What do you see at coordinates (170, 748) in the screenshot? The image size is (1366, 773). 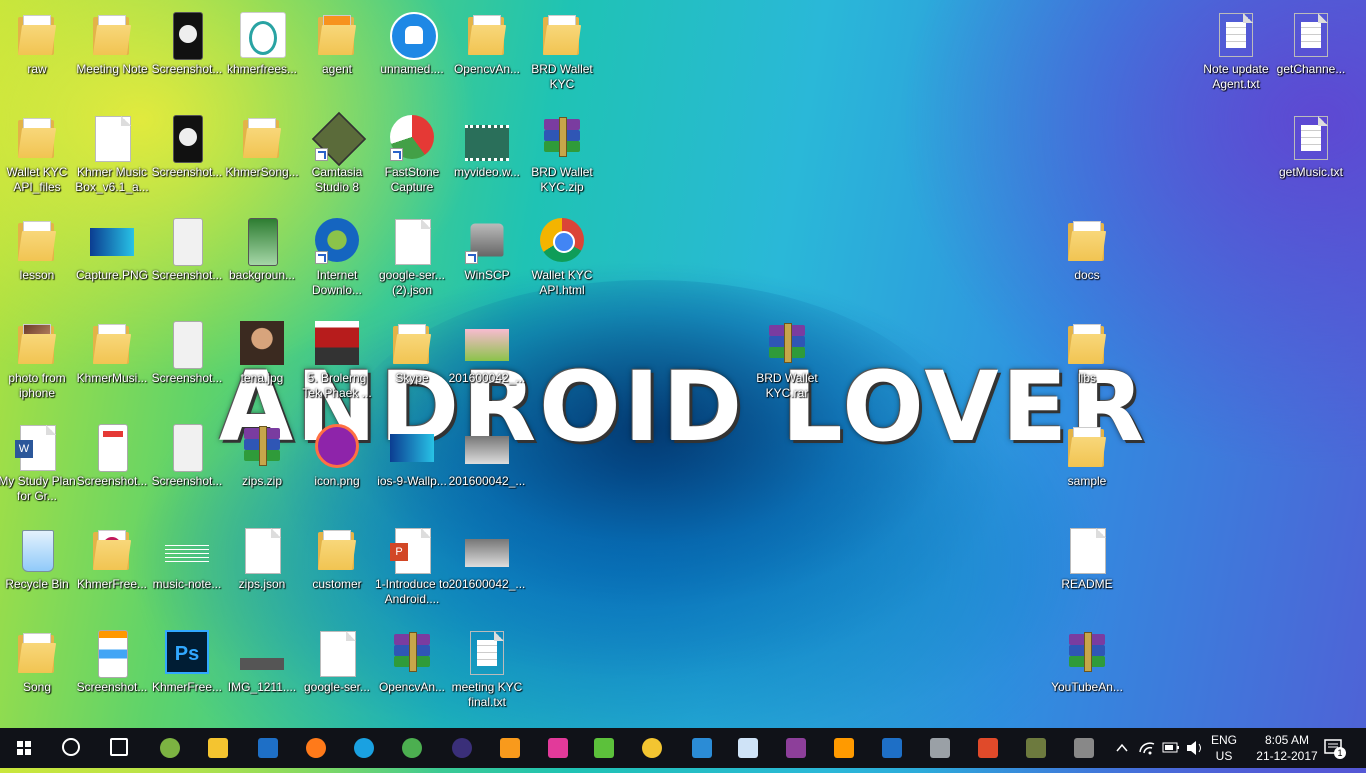 I see `taskbar-android-studio-button` at bounding box center [170, 748].